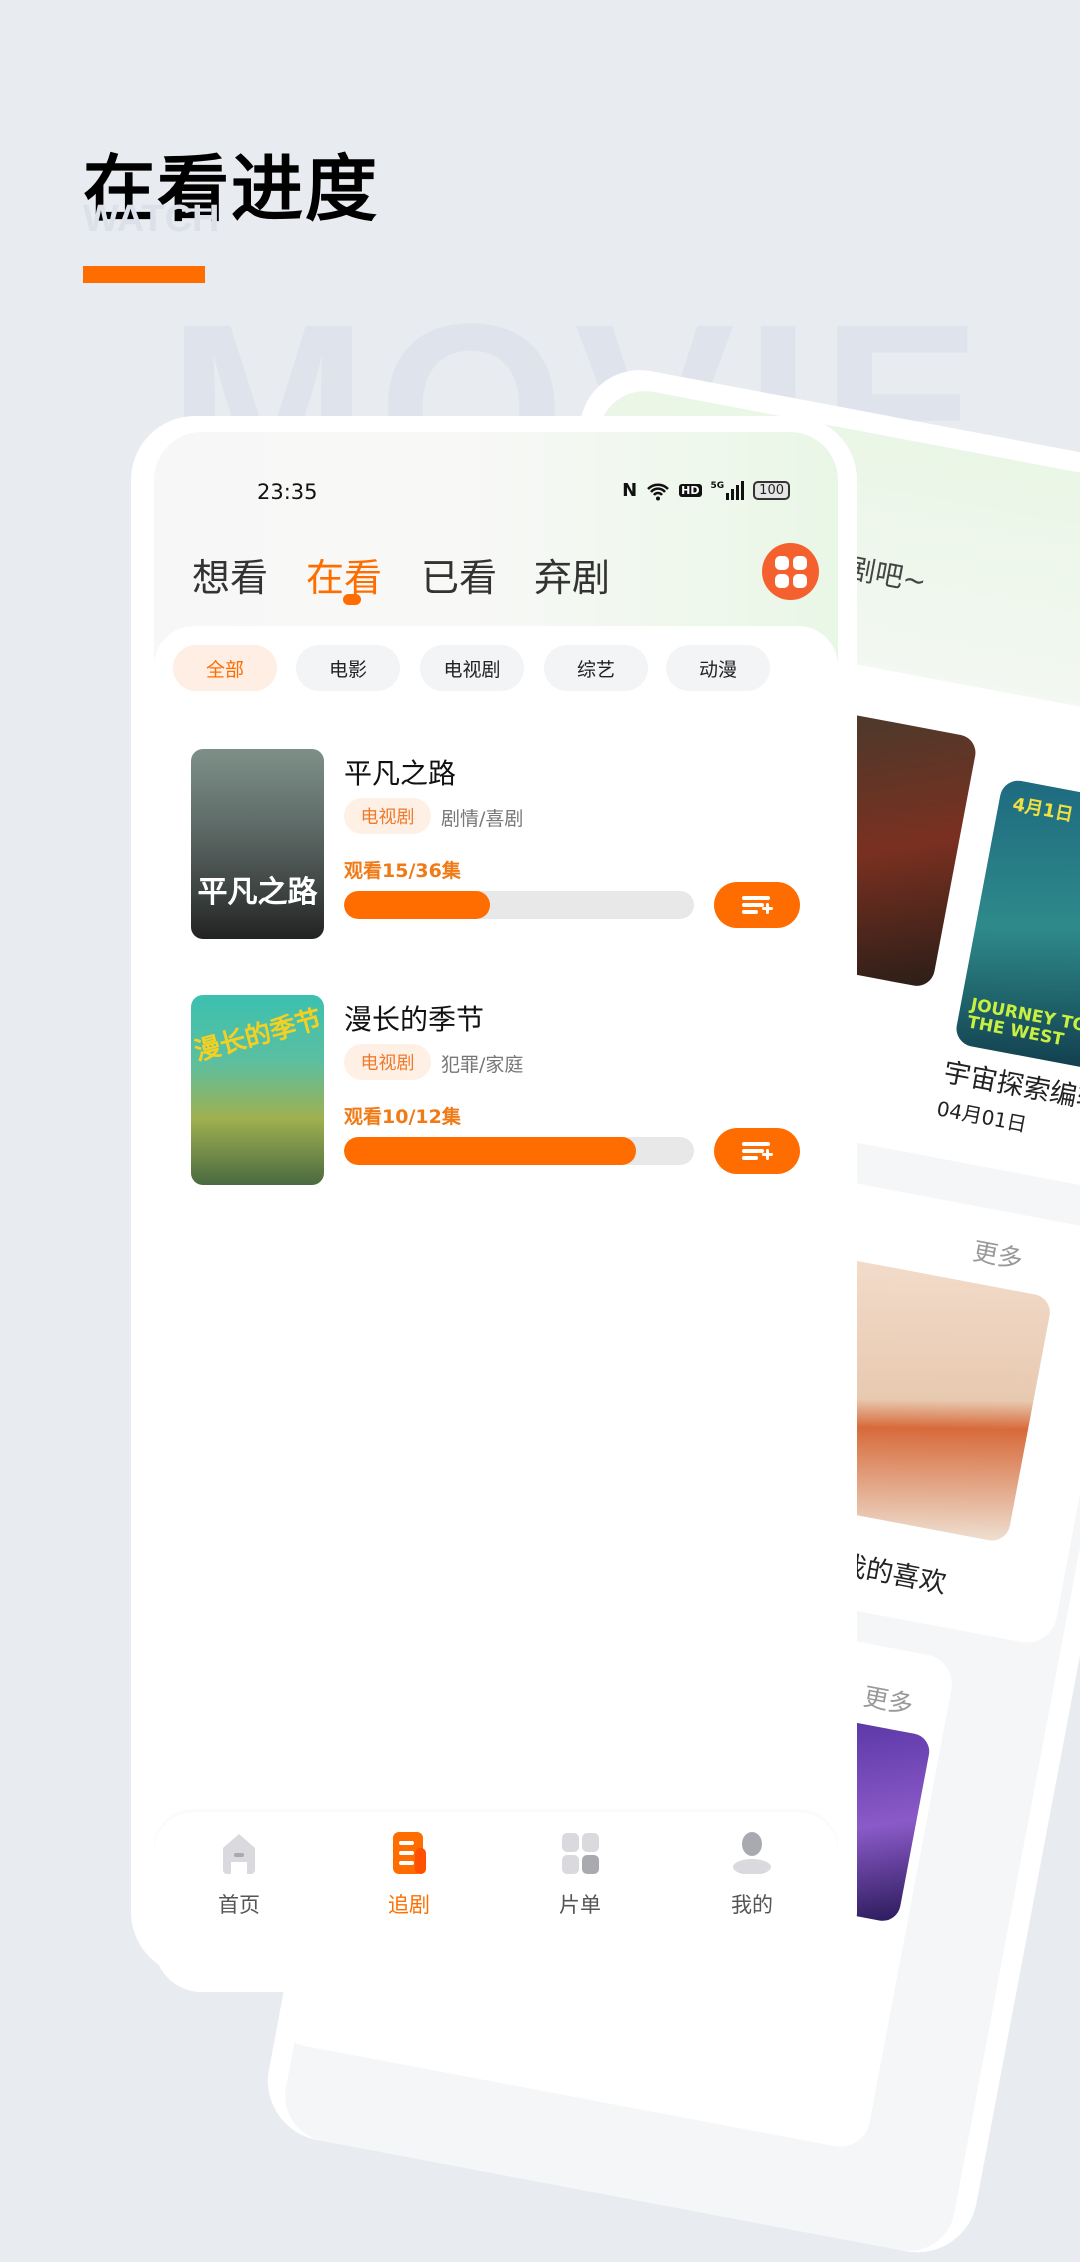 The height and width of the screenshot is (2262, 1080). I want to click on item-title: 平凡之路, so click(400, 772).